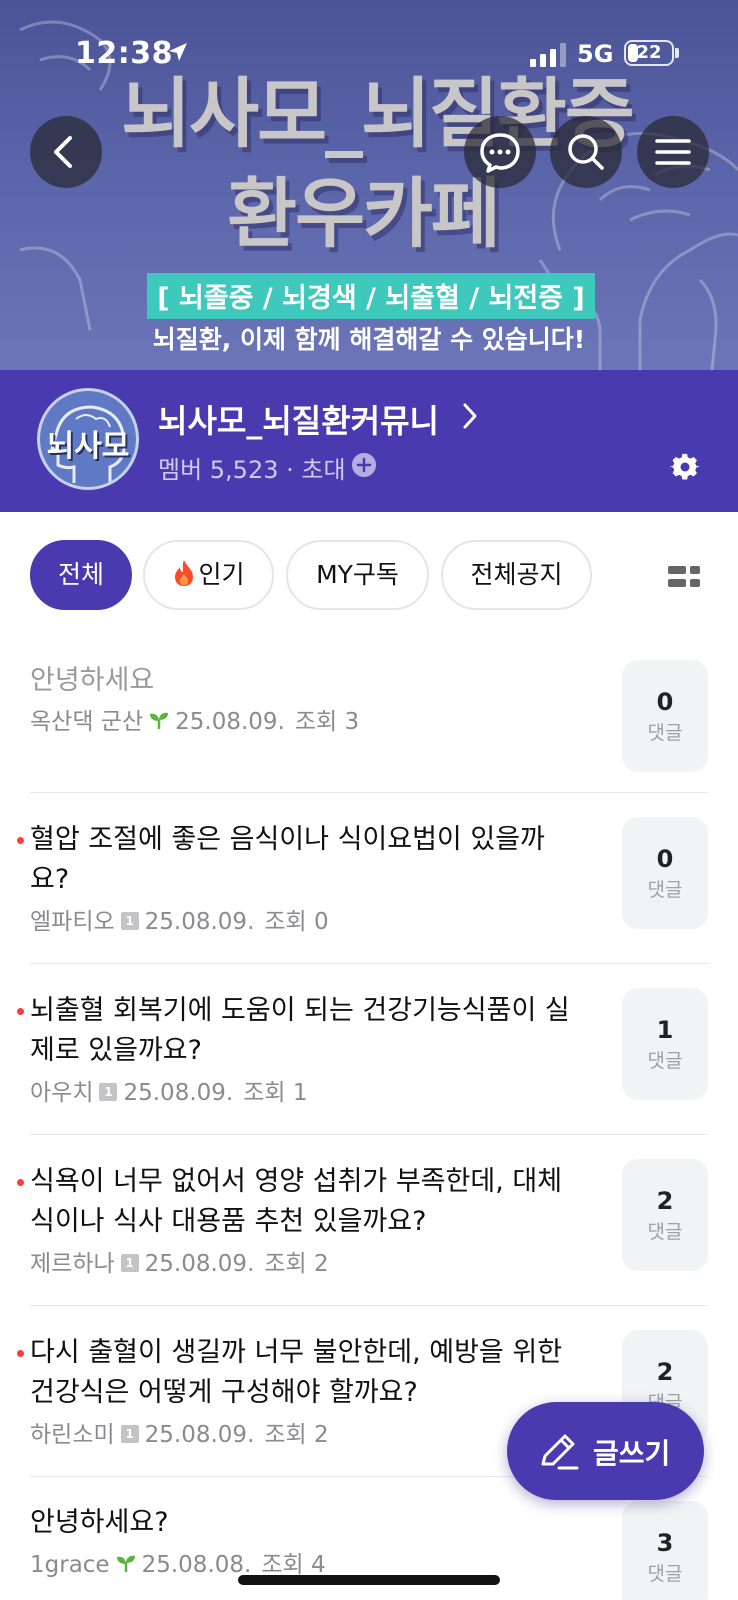 This screenshot has width=738, height=1600. What do you see at coordinates (87, 722) in the screenshot?
I see `post-author: 옥산댁 군산` at bounding box center [87, 722].